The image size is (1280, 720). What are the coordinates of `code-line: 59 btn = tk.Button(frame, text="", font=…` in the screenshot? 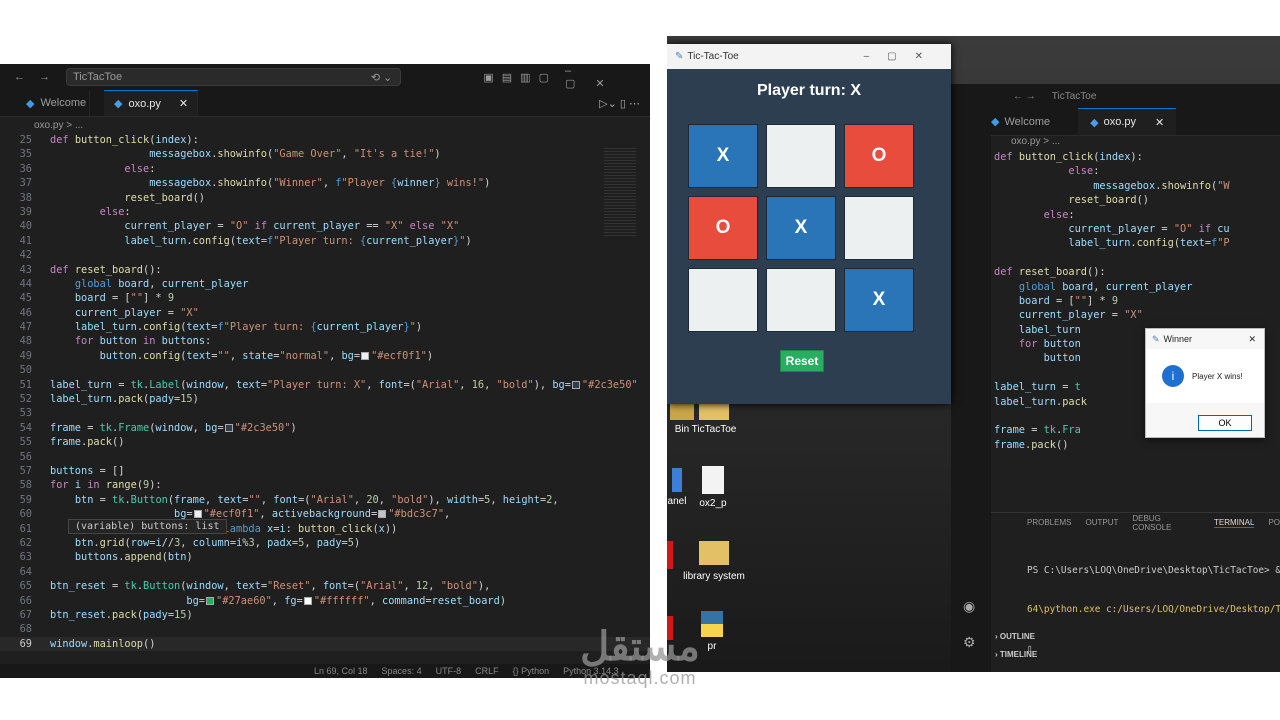 It's located at (289, 499).